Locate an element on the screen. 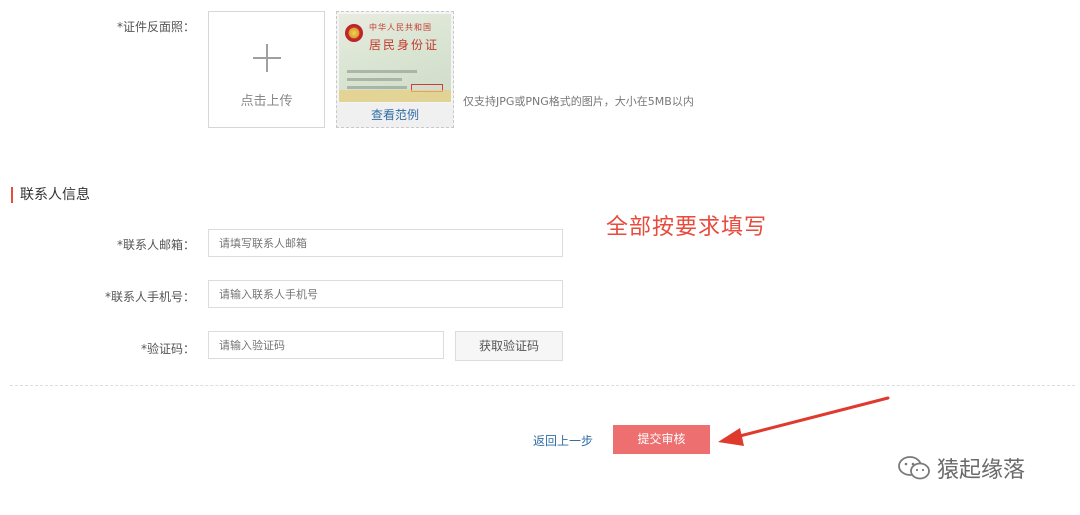 The height and width of the screenshot is (515, 1080). watermark-text: 猿起缘落 is located at coordinates (981, 470).